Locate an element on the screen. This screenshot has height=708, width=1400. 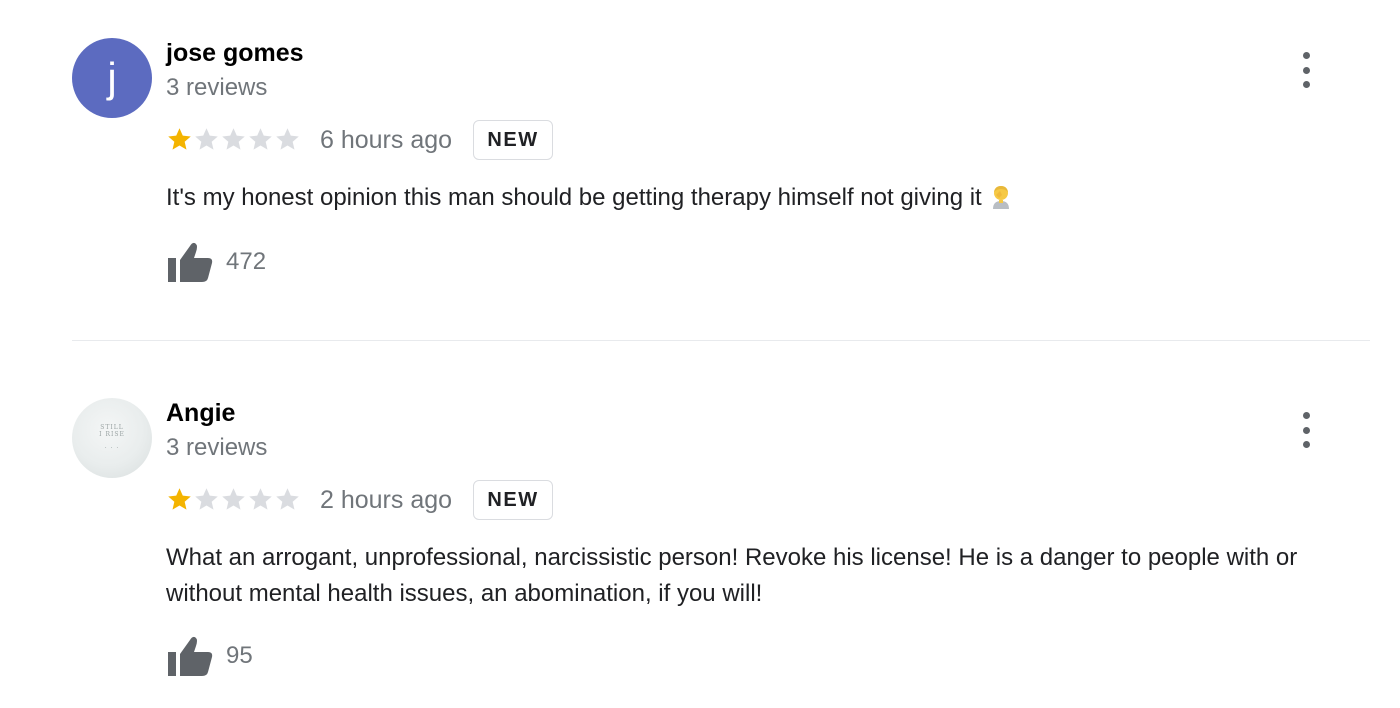
like-button: 472 is located at coordinates (216, 262).